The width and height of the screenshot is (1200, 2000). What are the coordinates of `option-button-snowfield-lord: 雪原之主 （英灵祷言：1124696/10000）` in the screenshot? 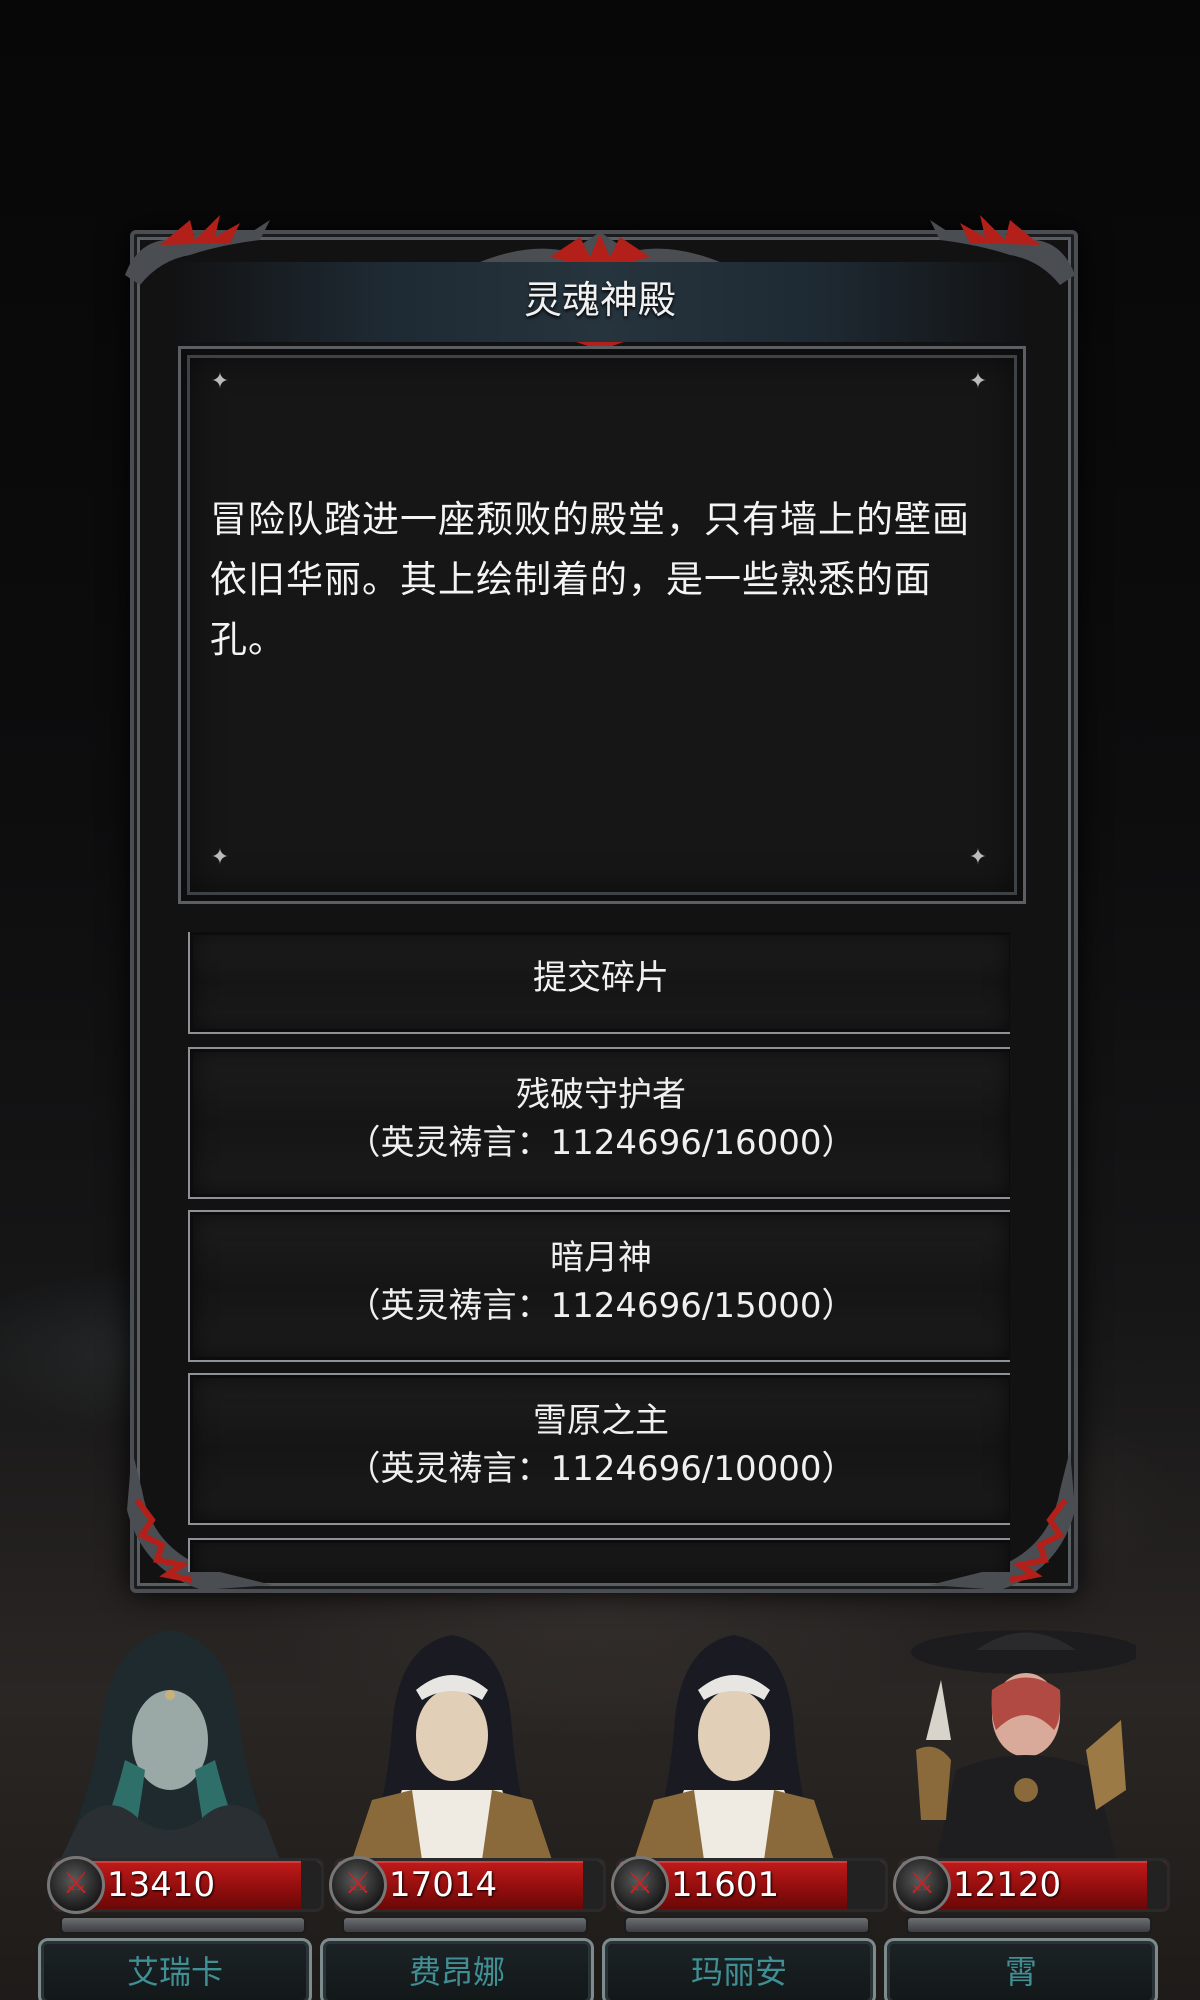 It's located at (599, 1449).